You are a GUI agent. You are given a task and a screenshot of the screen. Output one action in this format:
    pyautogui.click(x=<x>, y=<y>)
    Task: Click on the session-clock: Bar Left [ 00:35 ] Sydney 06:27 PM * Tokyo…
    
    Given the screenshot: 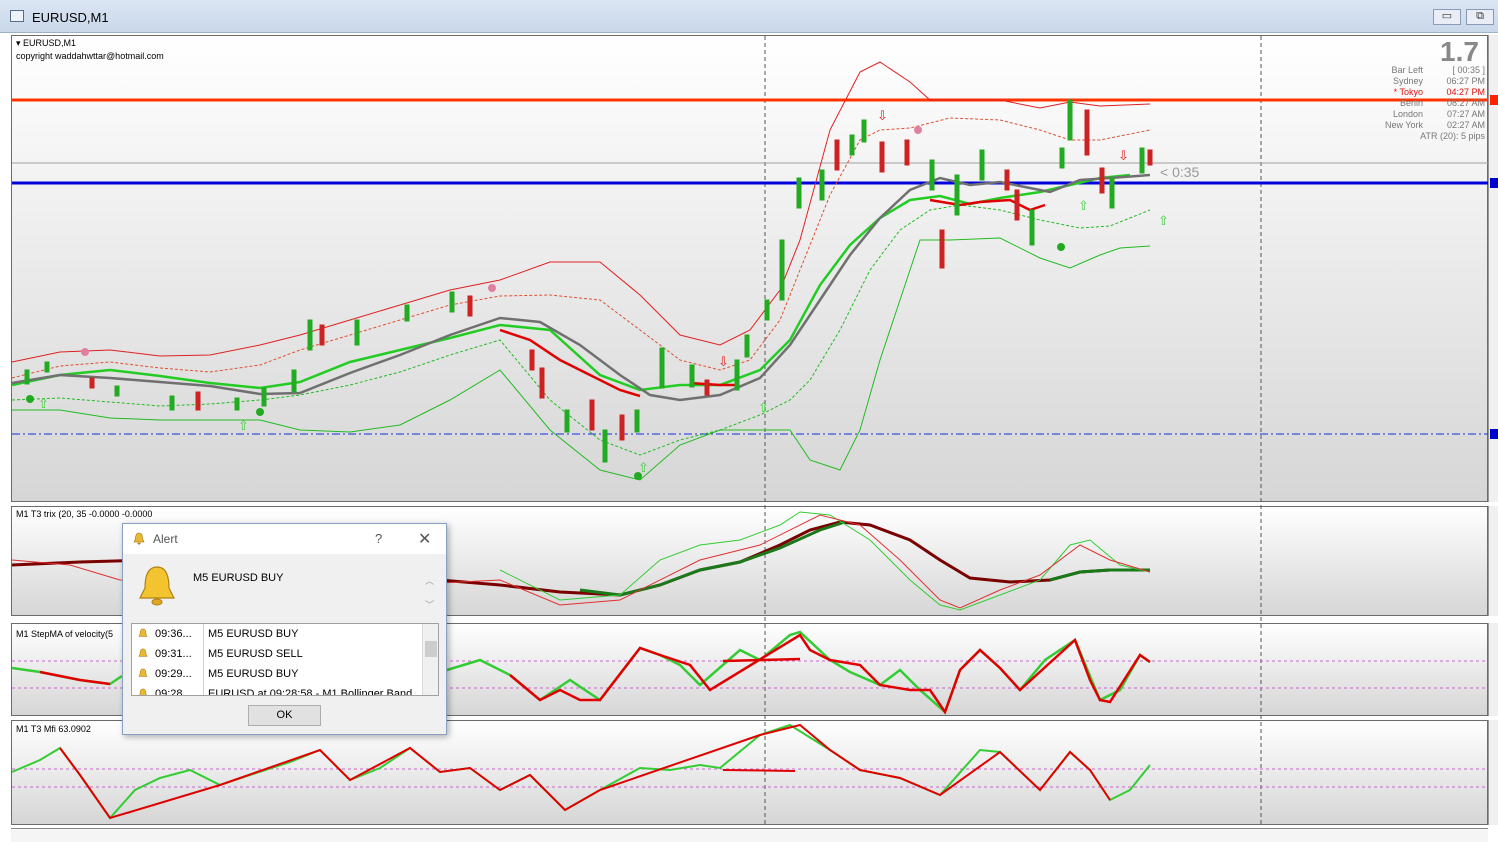 What is the action you would take?
    pyautogui.click(x=1427, y=103)
    